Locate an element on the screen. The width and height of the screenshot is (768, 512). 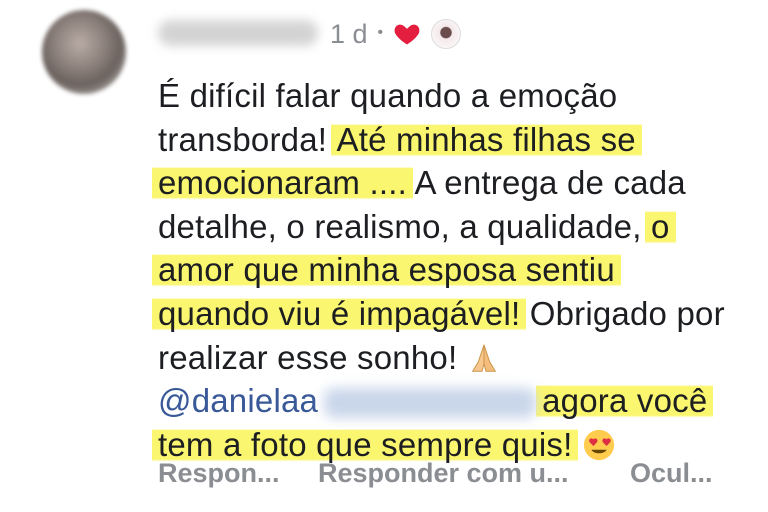
comment-line: amor que minha esposa sentiu is located at coordinates (455, 270).